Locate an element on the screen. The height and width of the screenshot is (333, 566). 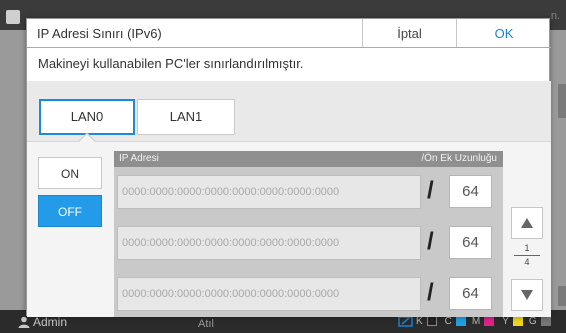
background-header-text: n. is located at coordinates (555, 16).